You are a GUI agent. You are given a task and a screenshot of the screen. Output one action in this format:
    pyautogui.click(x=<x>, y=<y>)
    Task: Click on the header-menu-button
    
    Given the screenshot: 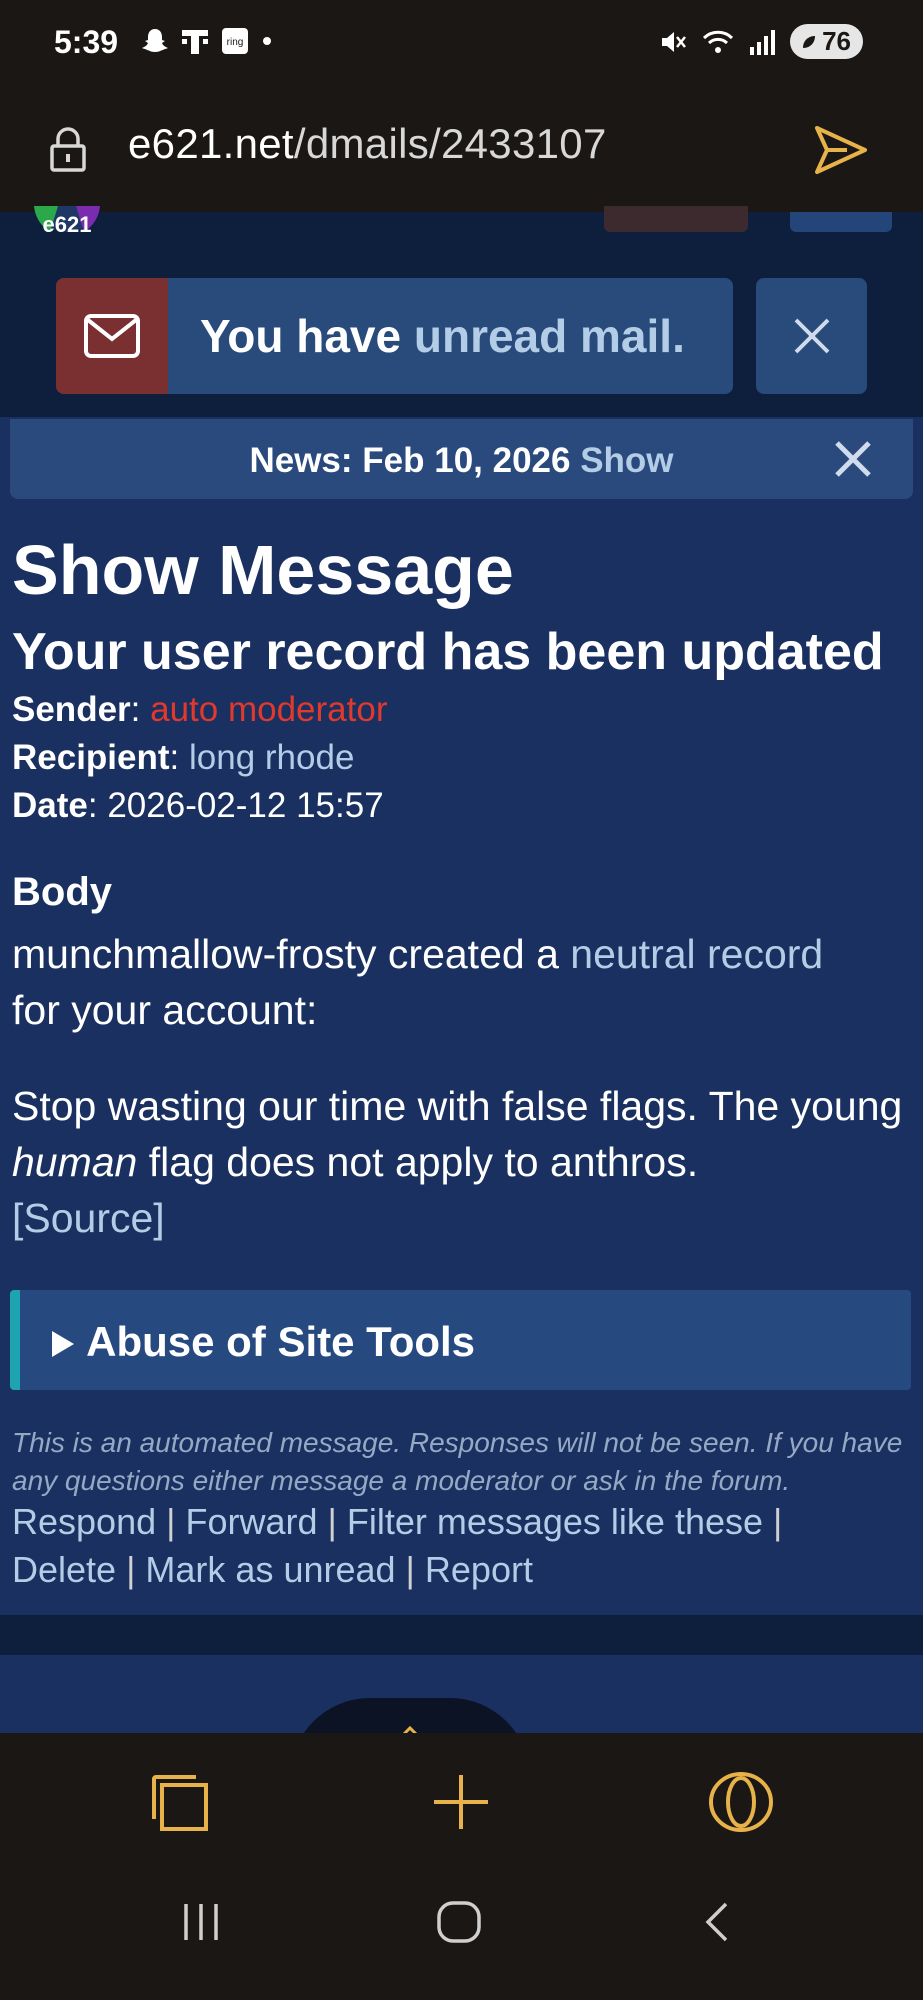 What is the action you would take?
    pyautogui.click(x=841, y=222)
    